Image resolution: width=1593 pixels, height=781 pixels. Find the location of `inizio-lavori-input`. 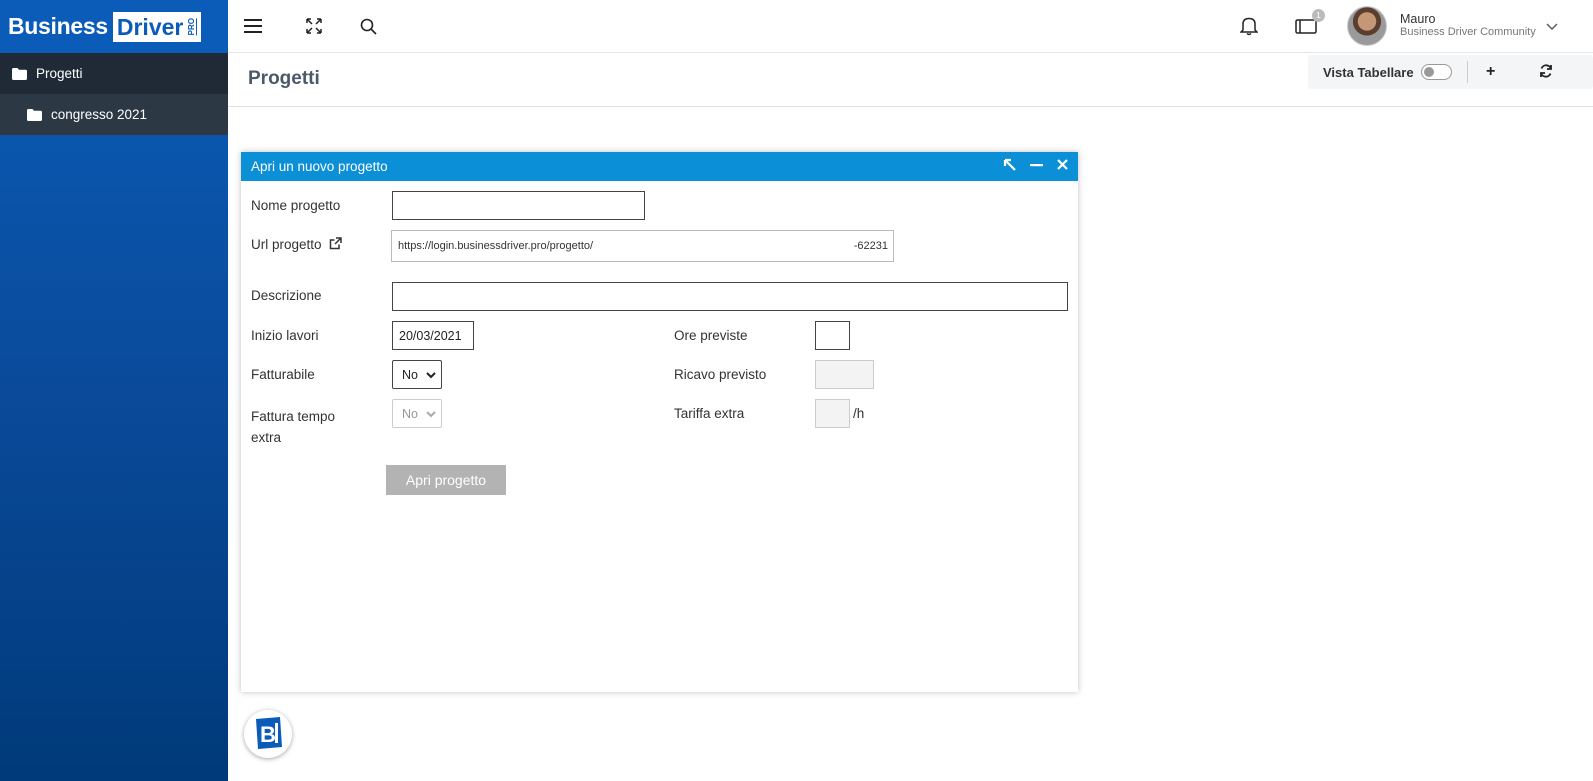

inizio-lavori-input is located at coordinates (433, 335).